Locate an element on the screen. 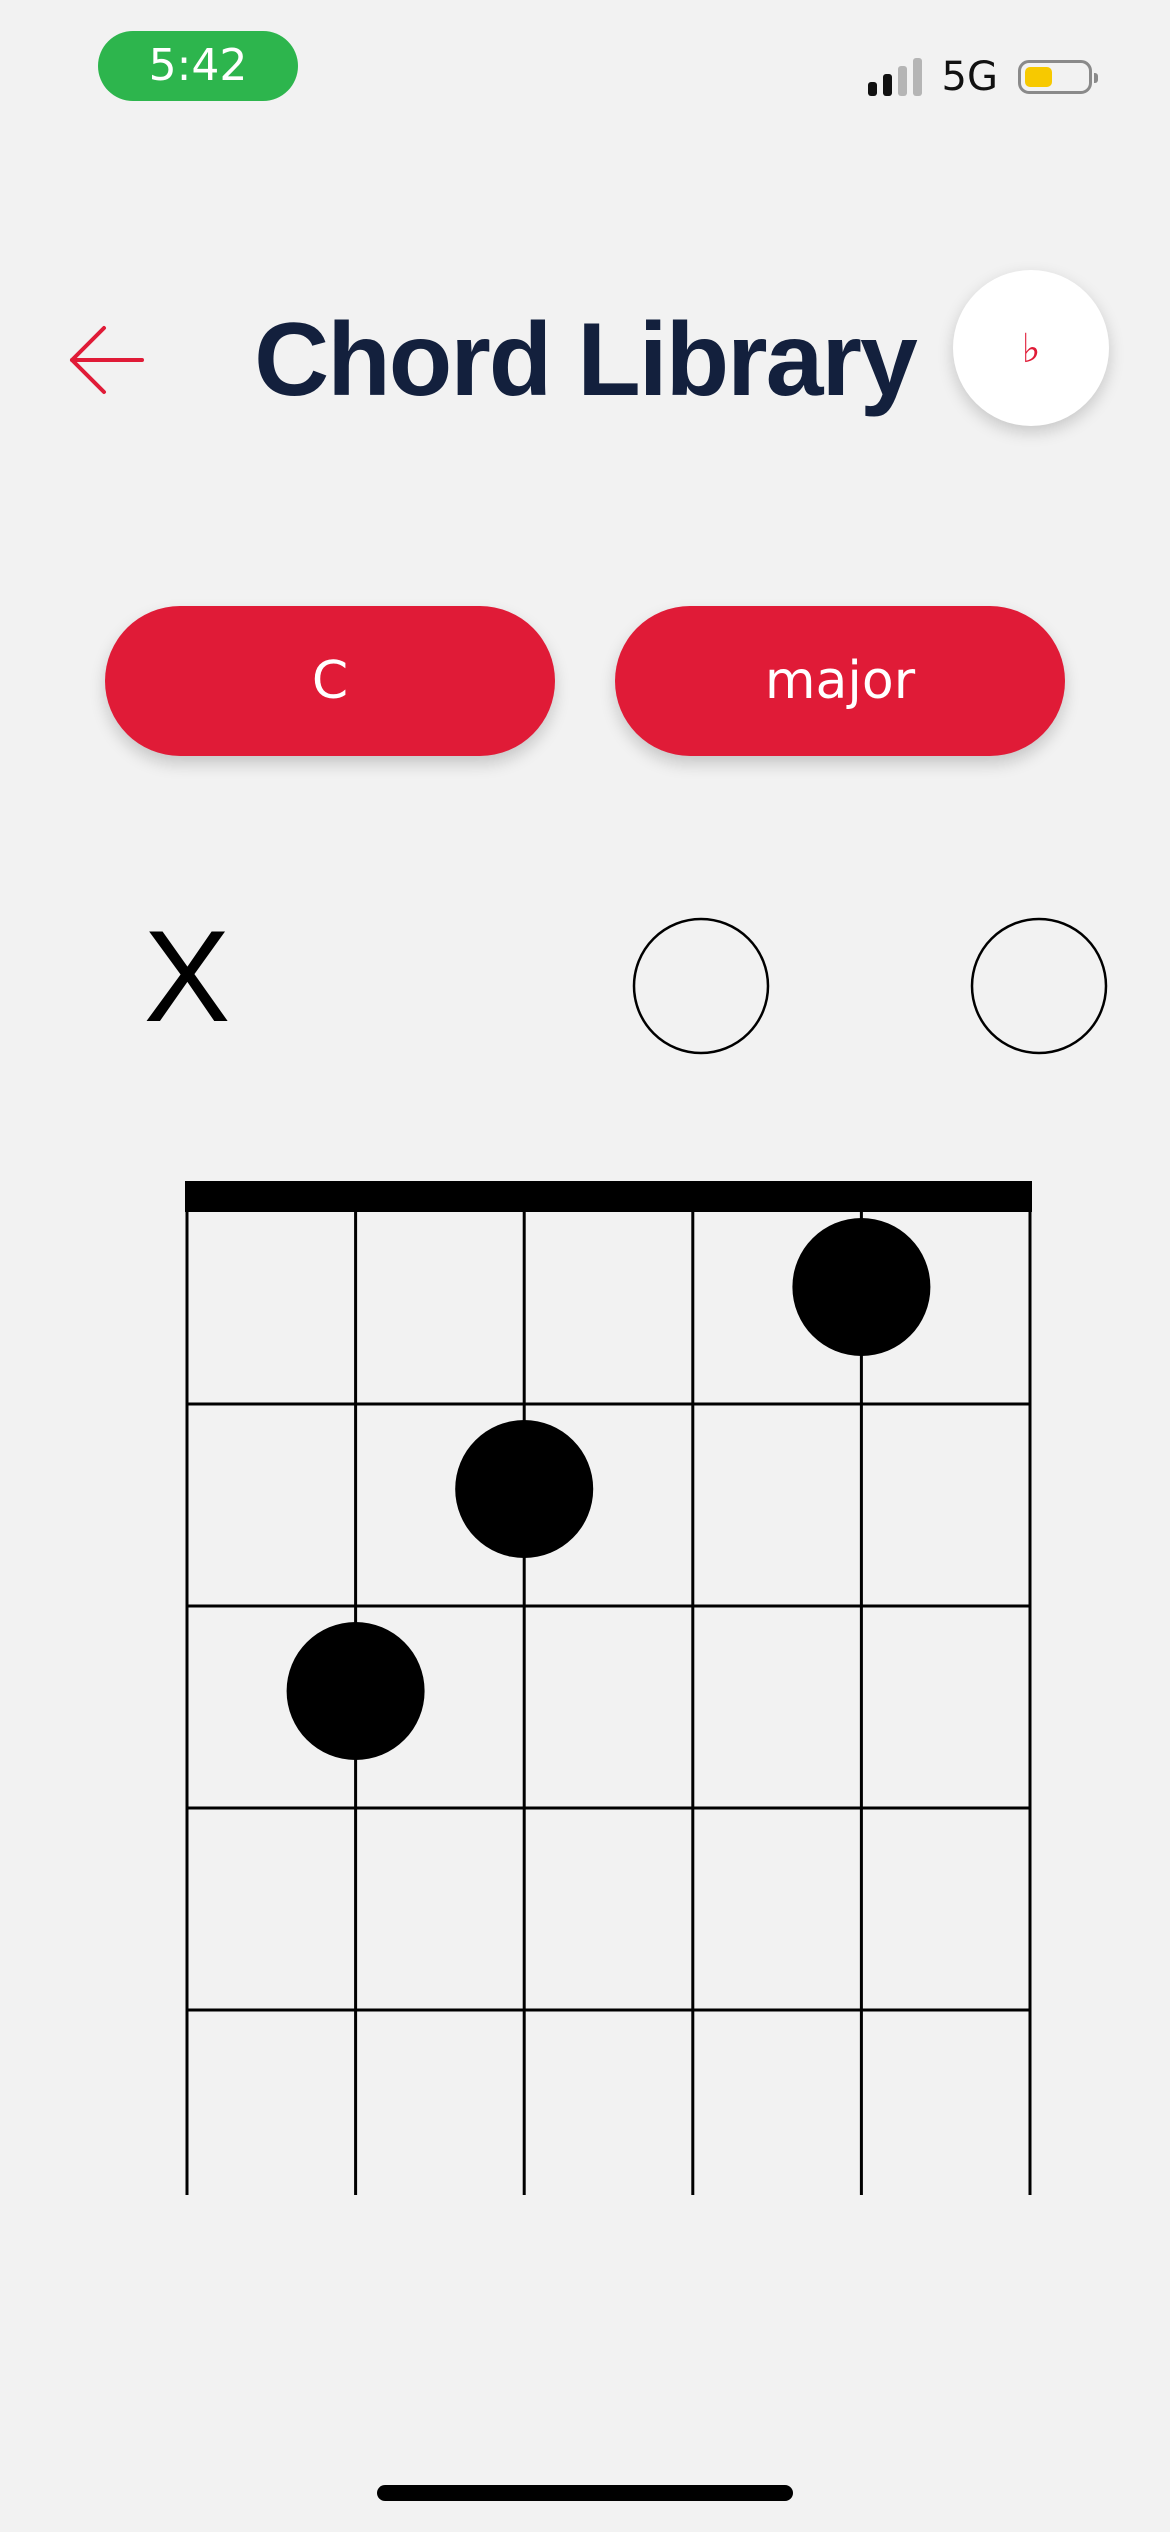 The image size is (1170, 2532). home-indicator is located at coordinates (585, 2493).